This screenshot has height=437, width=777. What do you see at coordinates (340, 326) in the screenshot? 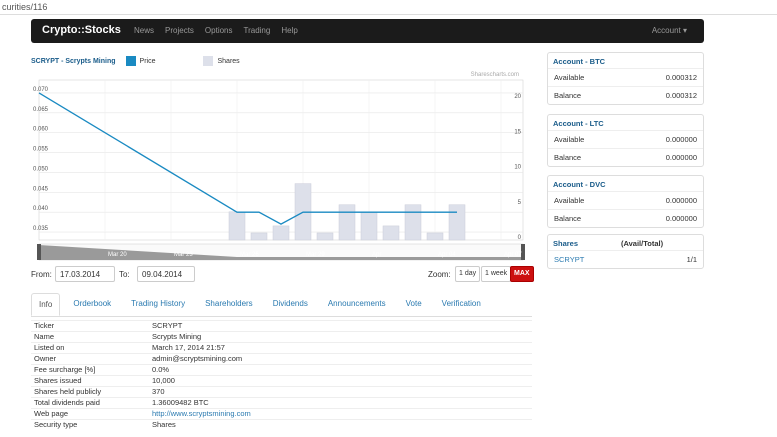
I see `info-value: SCRYPT` at bounding box center [340, 326].